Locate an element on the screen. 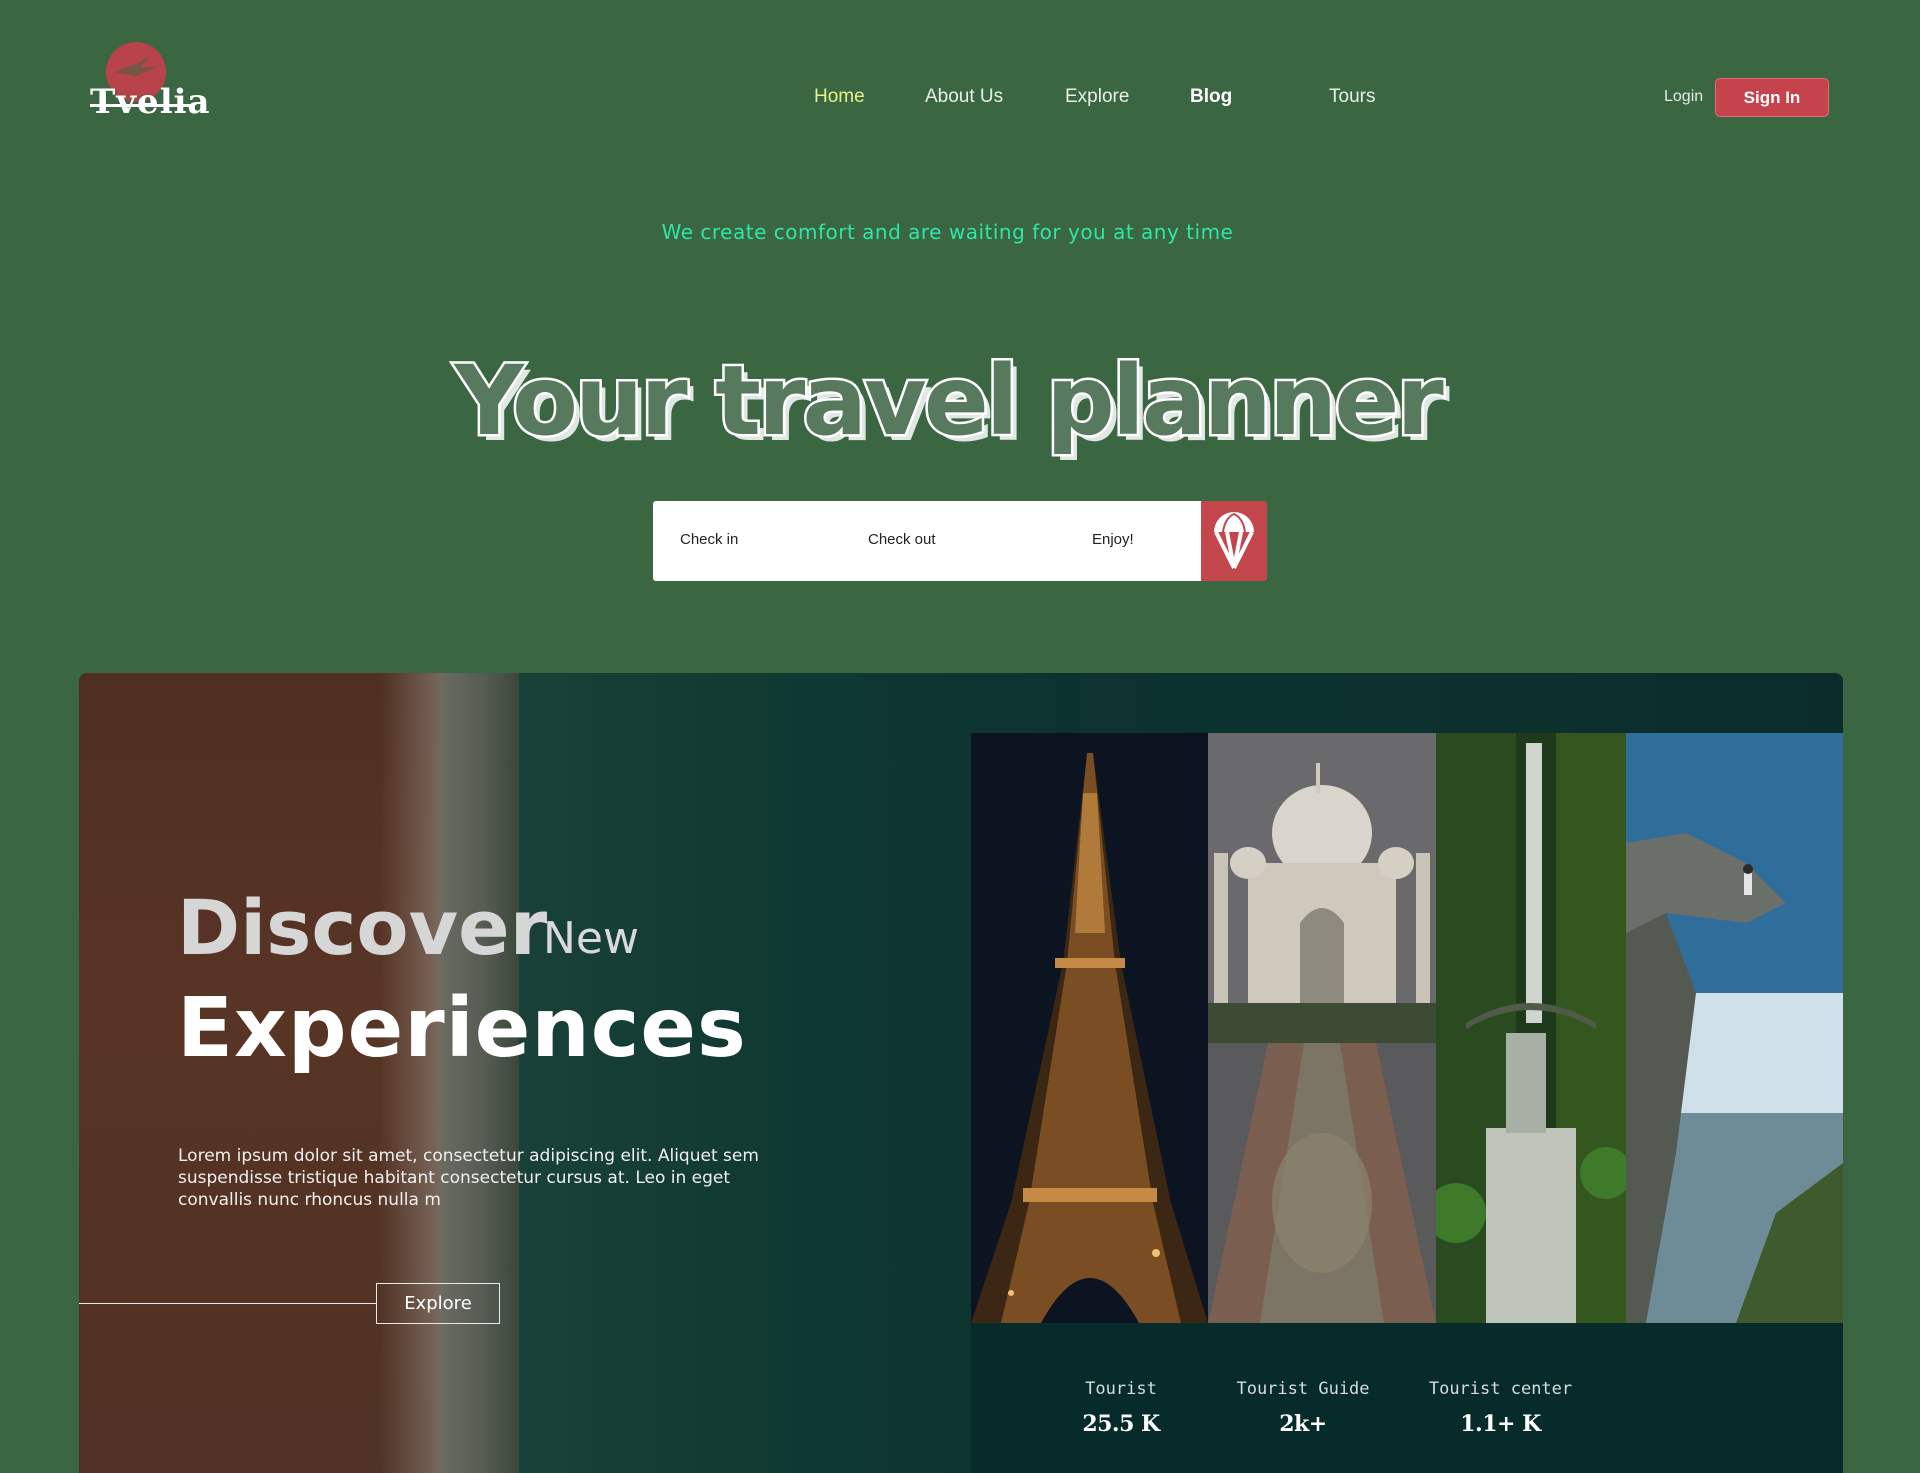  experiences-heading: Experiences is located at coordinates (462, 1028).